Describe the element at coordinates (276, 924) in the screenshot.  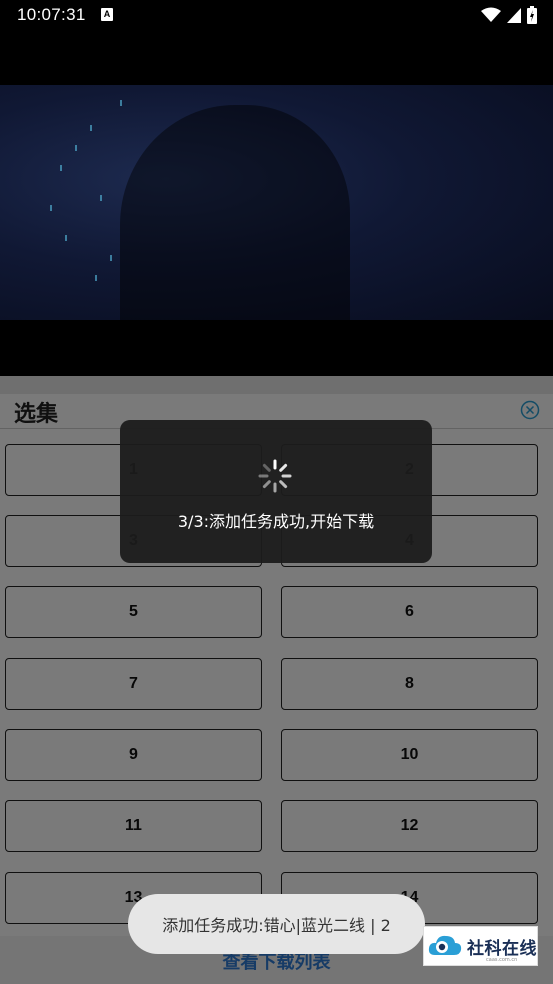
I see `toast-message: 添加任务成功:错心|蓝光二线 | 2` at that location.